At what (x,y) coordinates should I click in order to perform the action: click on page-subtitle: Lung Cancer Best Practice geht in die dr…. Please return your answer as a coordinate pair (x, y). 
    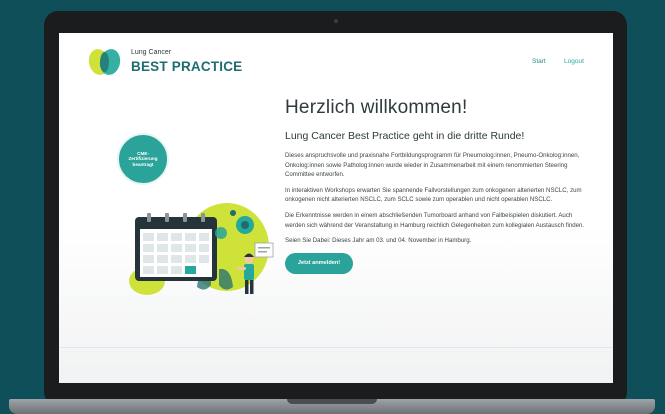
    Looking at the image, I should click on (405, 136).